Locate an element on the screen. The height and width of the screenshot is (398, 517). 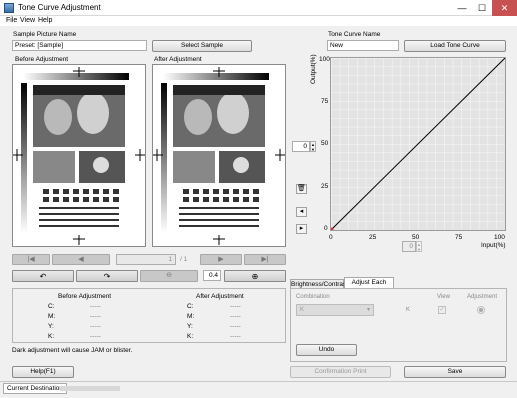
trash-icon: 🗑 is located at coordinates (301, 188).